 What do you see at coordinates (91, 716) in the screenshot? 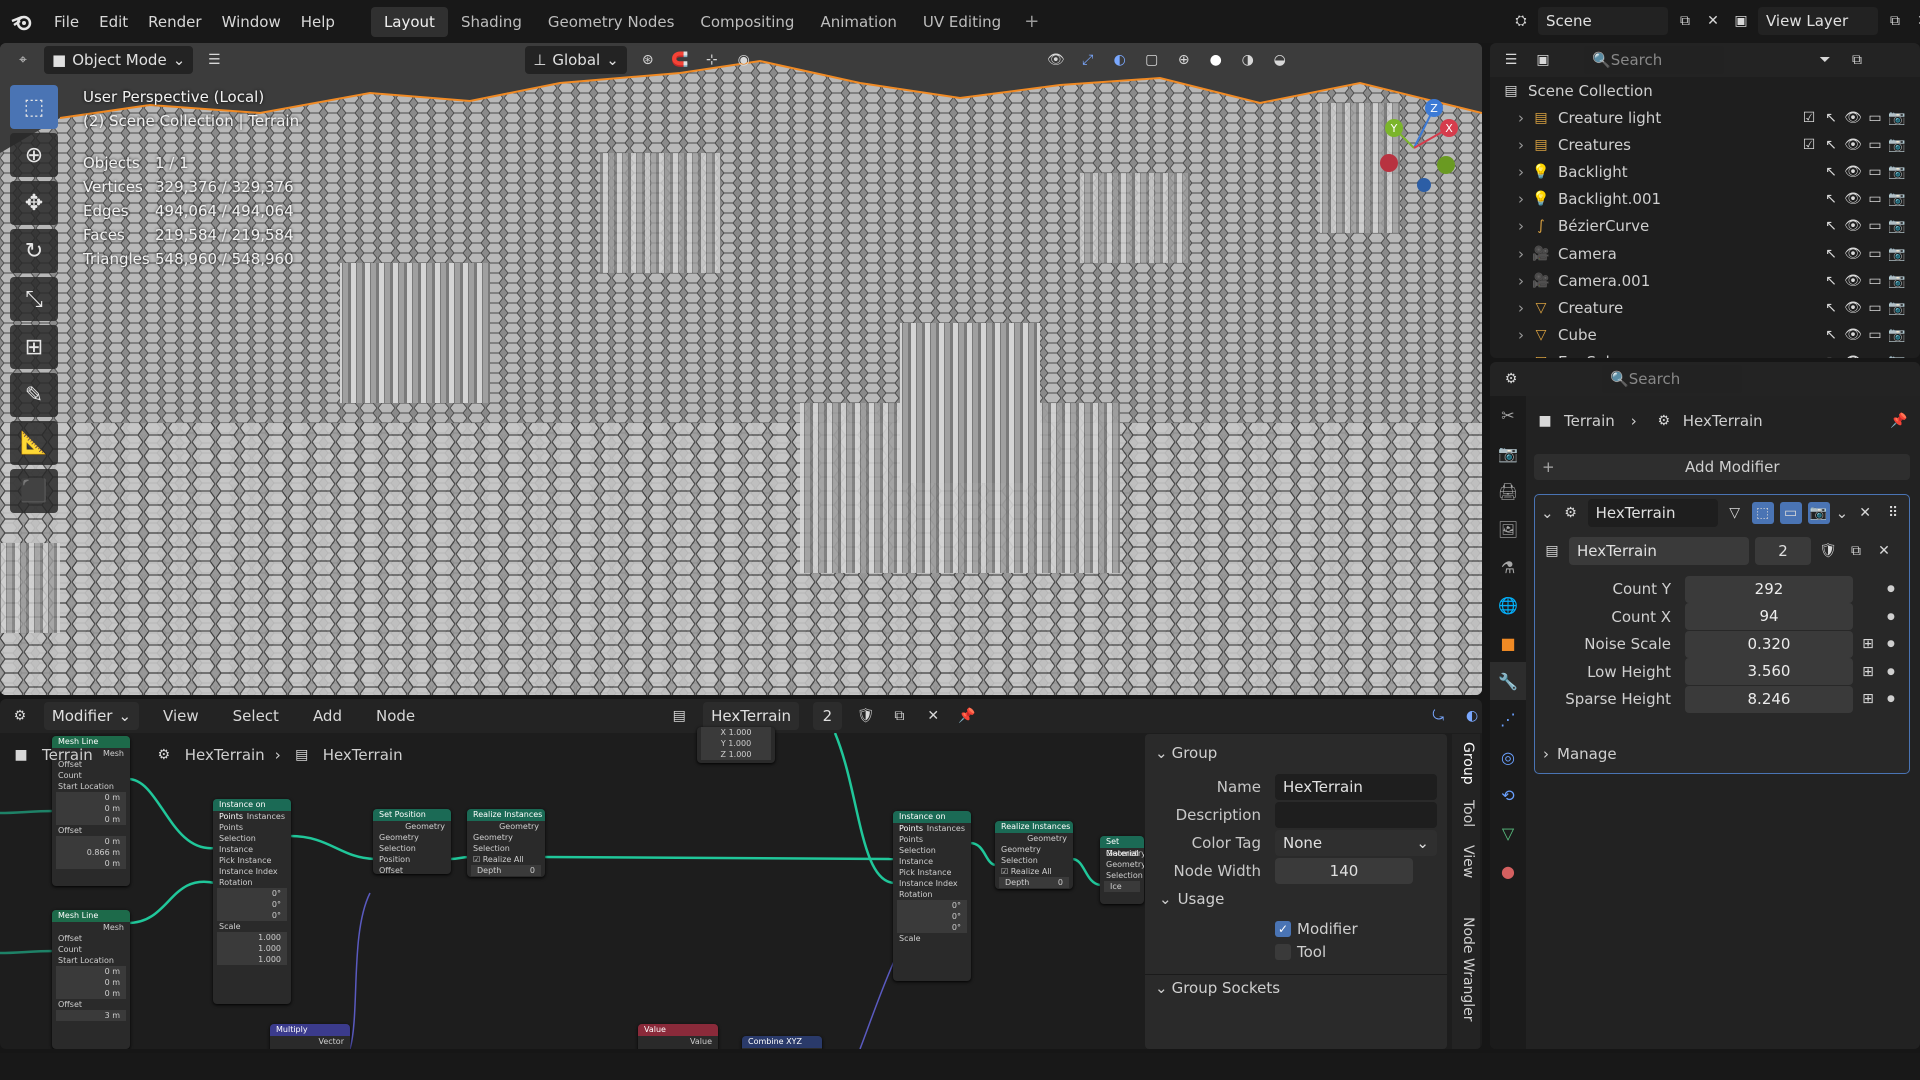
I see `node-tree-type-selector: Modifier ⌄` at bounding box center [91, 716].